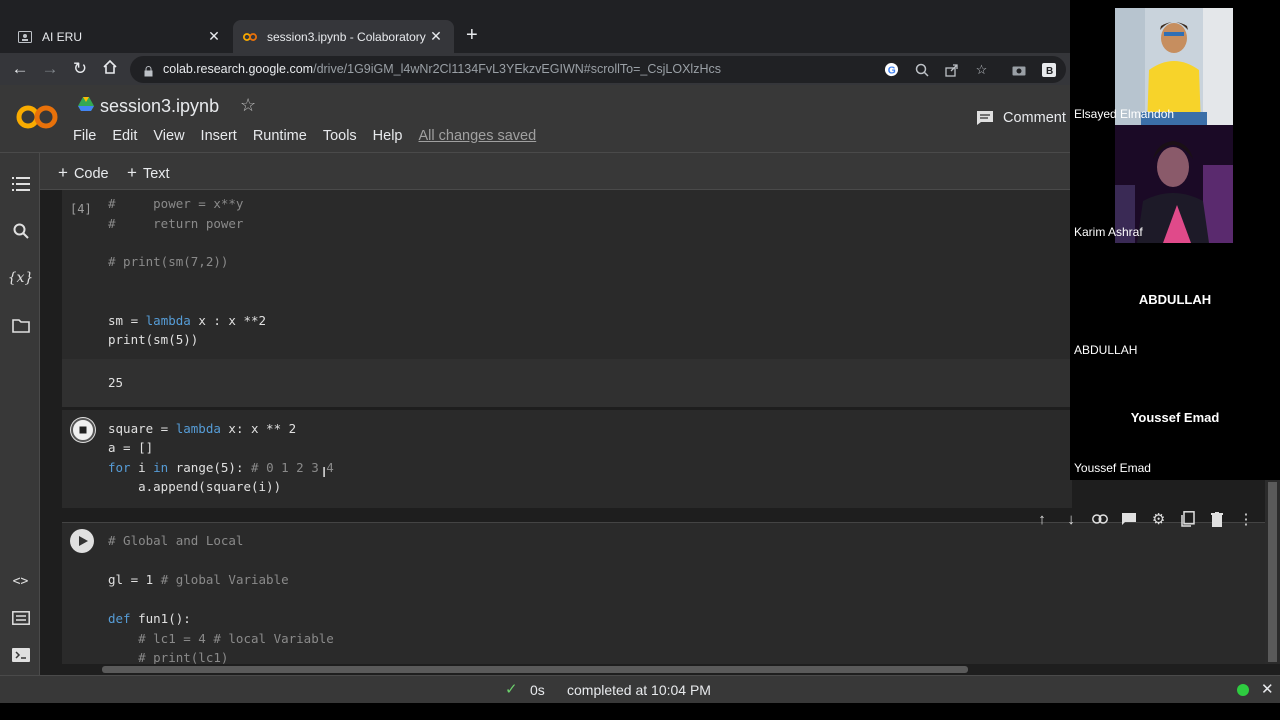 The height and width of the screenshot is (720, 1280). Describe the element at coordinates (537, 690) in the screenshot. I see `execution-duration: 0s` at that location.